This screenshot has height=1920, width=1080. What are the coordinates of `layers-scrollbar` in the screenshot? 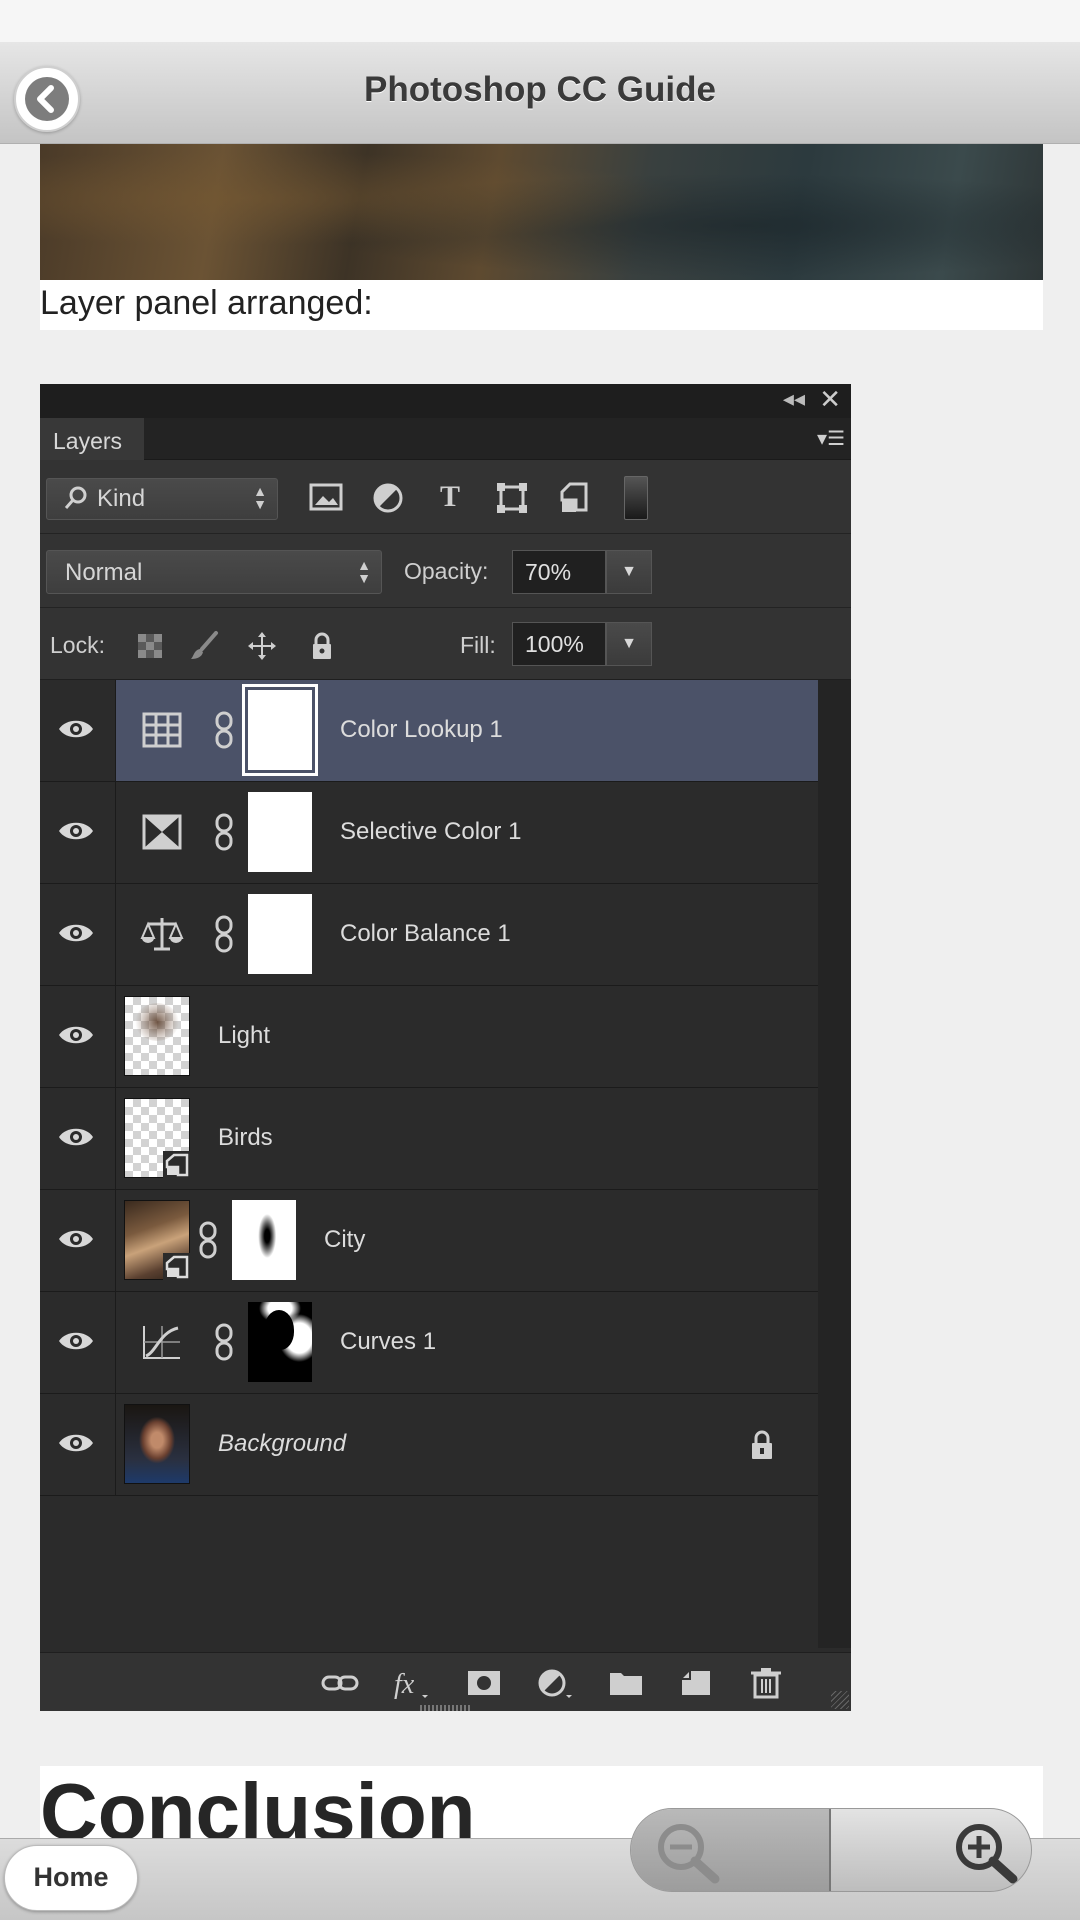 It's located at (834, 1164).